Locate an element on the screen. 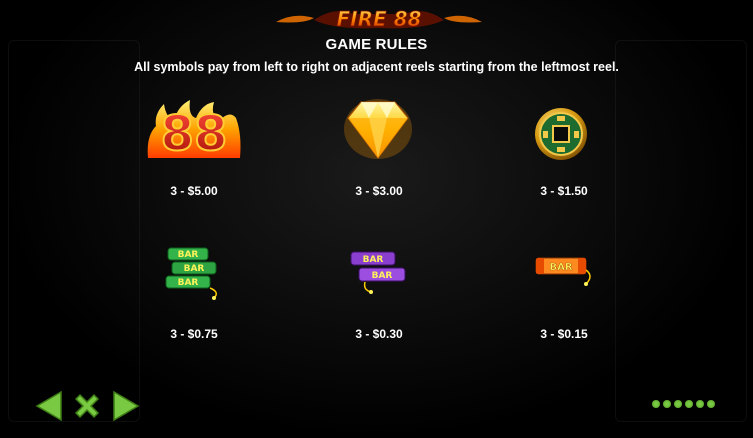 Image resolution: width=753 pixels, height=438 pixels. logo-text: FIRE 88 is located at coordinates (379, 19).